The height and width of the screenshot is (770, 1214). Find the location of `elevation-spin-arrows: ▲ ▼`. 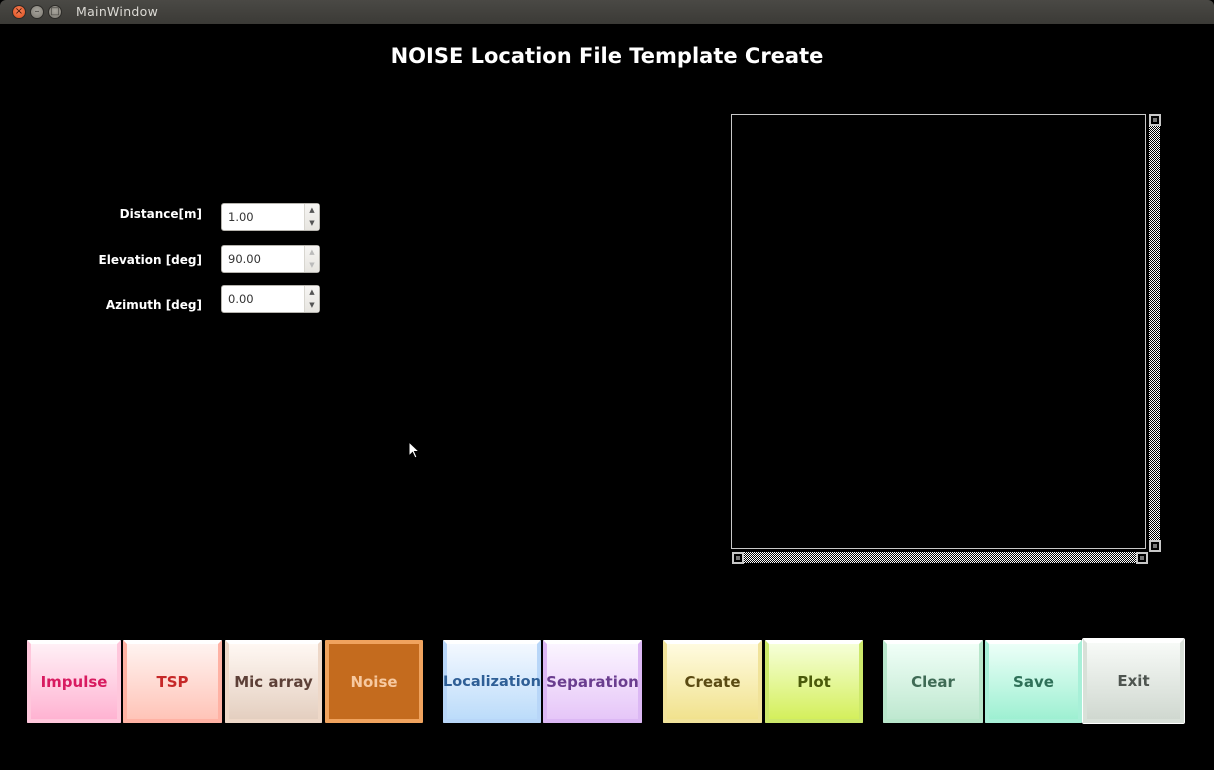

elevation-spin-arrows: ▲ ▼ is located at coordinates (311, 259).